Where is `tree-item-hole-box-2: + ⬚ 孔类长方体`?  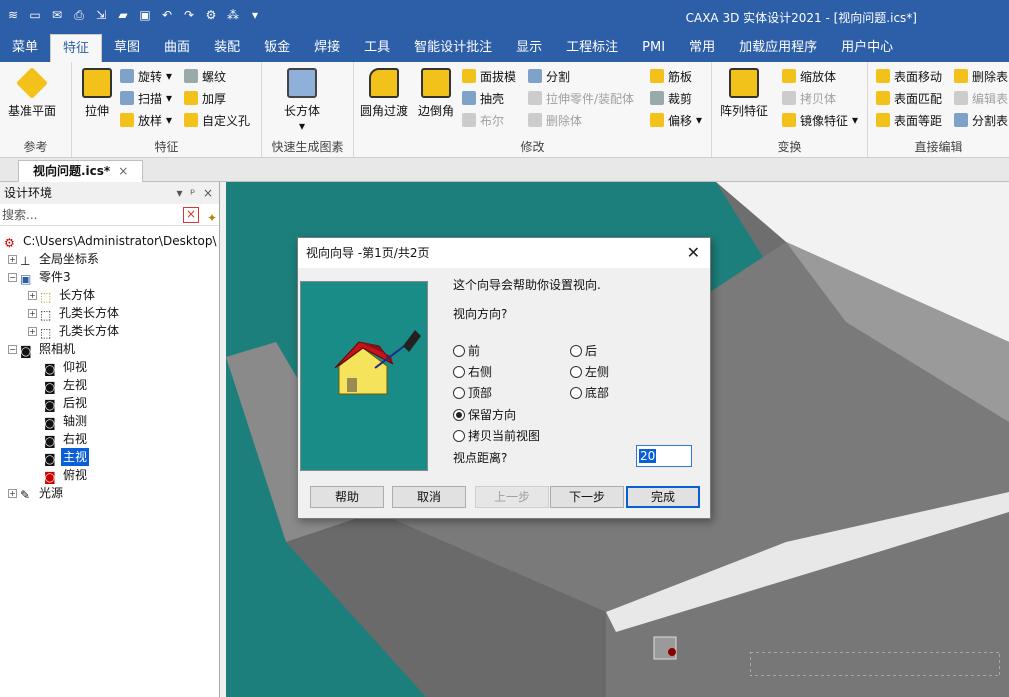
tree-item-hole-box-2: + ⬚ 孔类长方体 is located at coordinates (74, 331).